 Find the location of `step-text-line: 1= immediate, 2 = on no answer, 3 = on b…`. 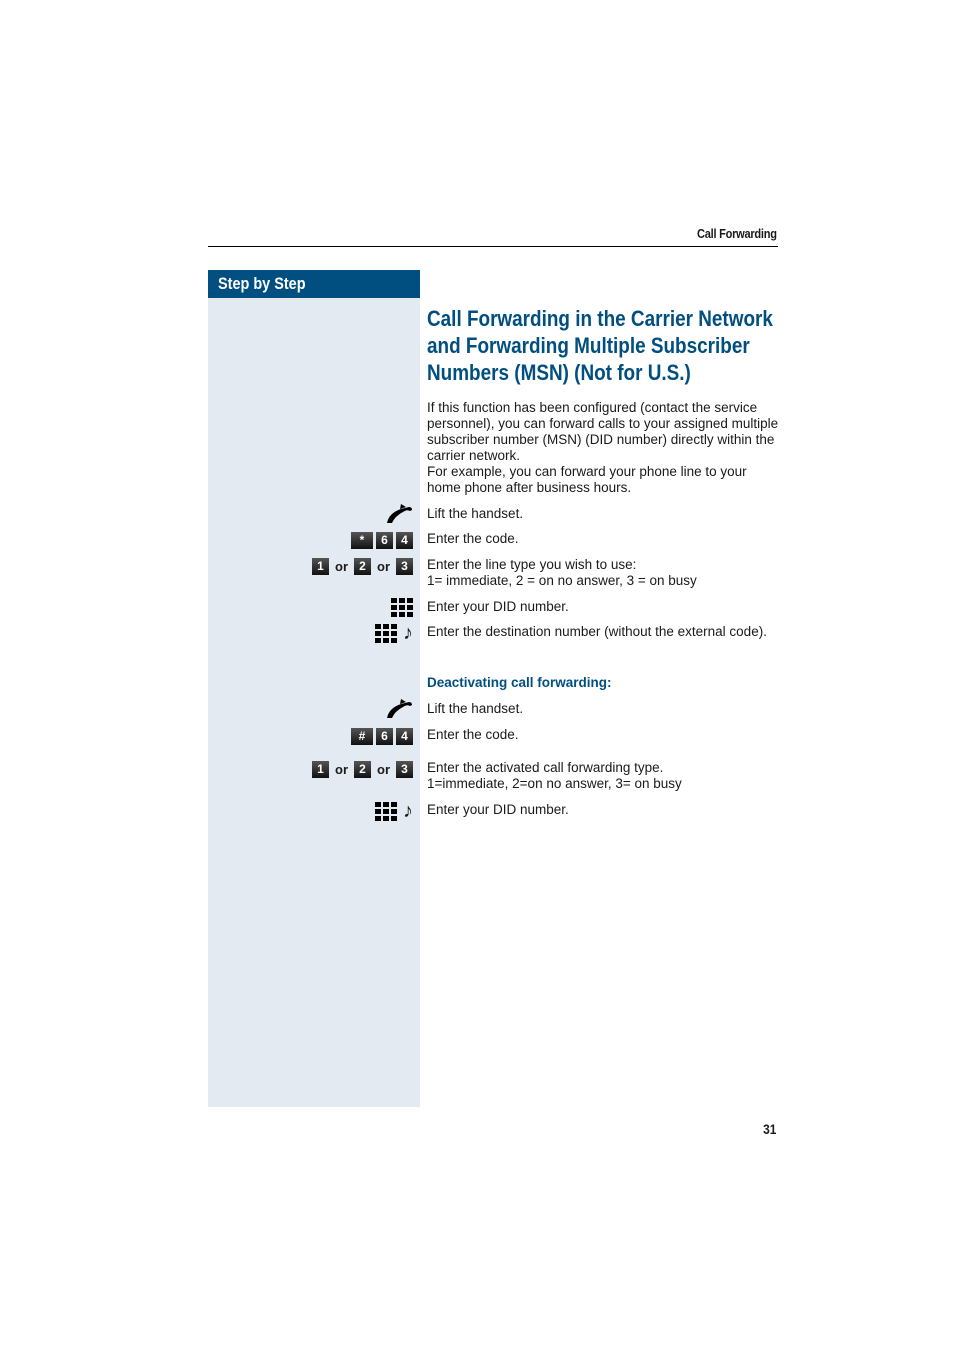

step-text-line: 1= immediate, 2 = on no answer, 3 = on b… is located at coordinates (562, 580).